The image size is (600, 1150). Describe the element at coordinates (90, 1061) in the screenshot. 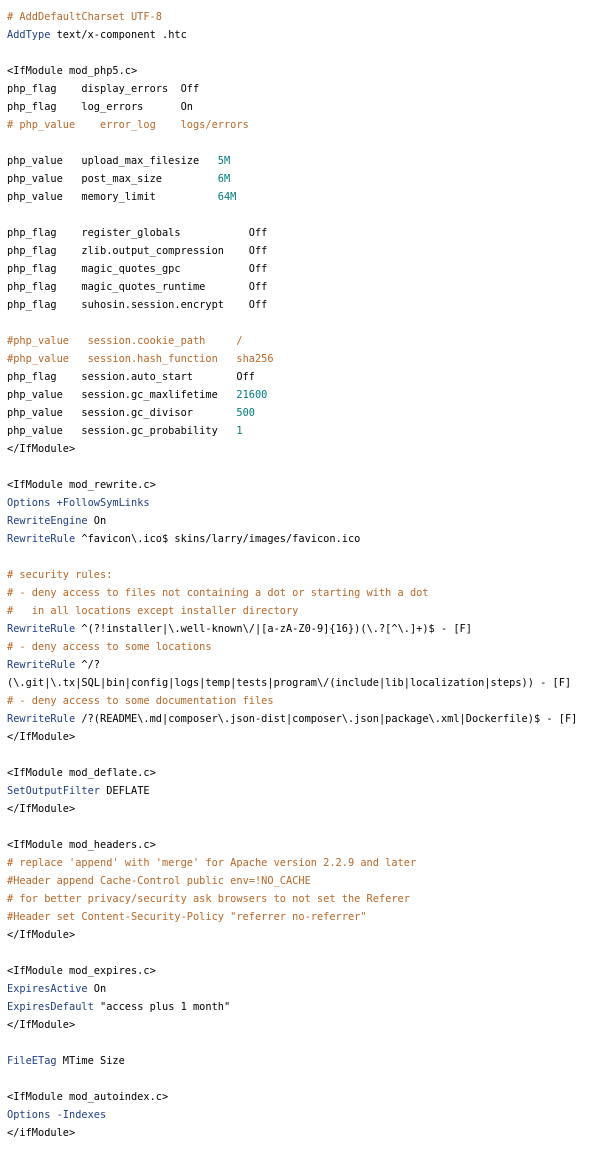

I see `code-text: MTime Size` at that location.